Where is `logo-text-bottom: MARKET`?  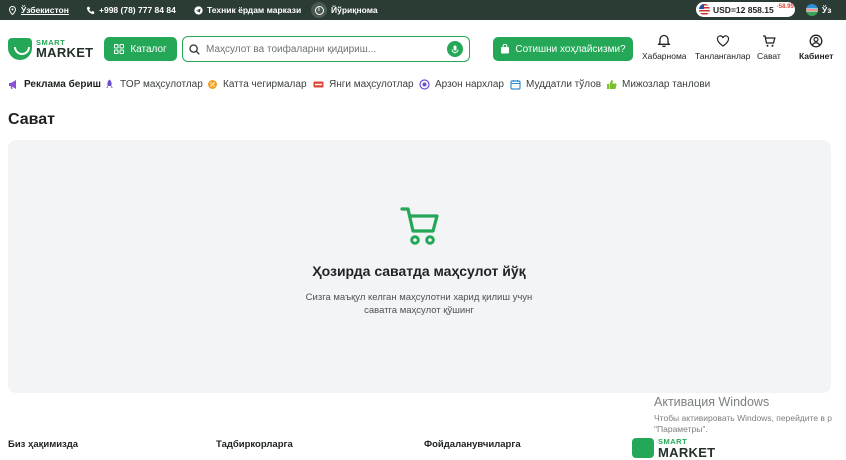 logo-text-bottom: MARKET is located at coordinates (65, 53).